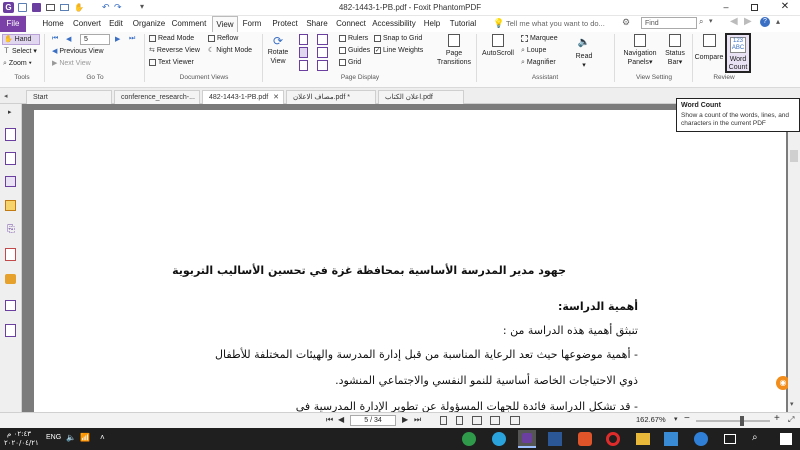 The height and width of the screenshot is (450, 800). Describe the element at coordinates (116, 24) in the screenshot. I see `menu-edit: Edit` at that location.